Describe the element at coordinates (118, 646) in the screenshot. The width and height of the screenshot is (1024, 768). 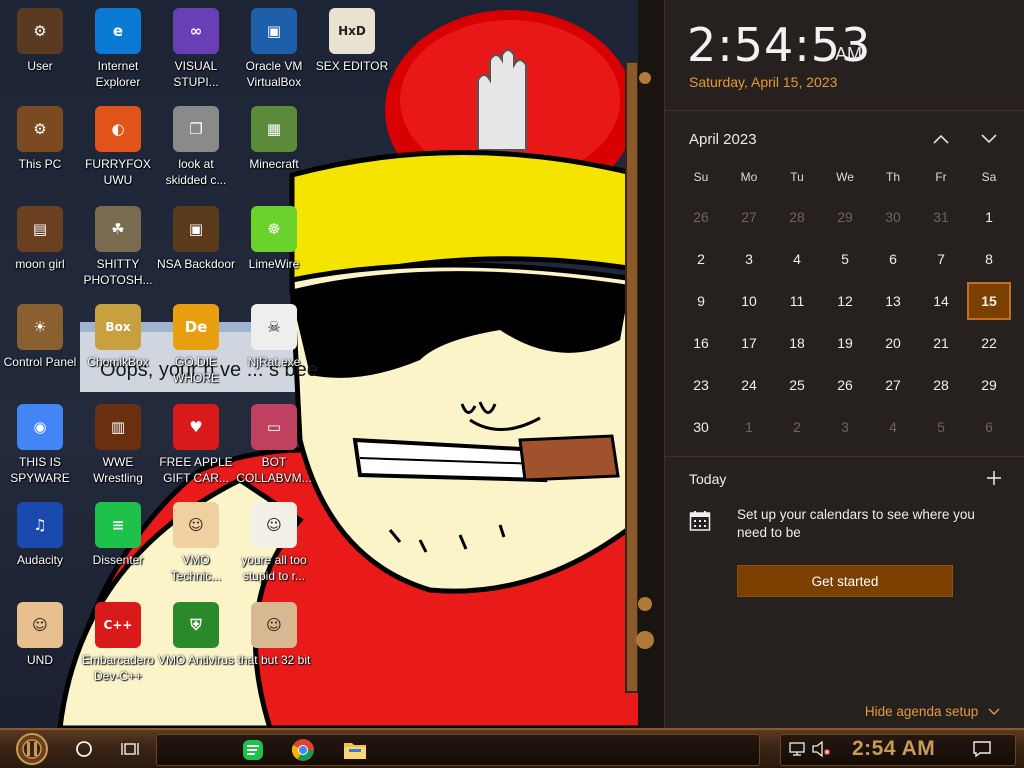
I see `desktop-icon-devcpp: C++ Embarcadero Dev-C++` at that location.